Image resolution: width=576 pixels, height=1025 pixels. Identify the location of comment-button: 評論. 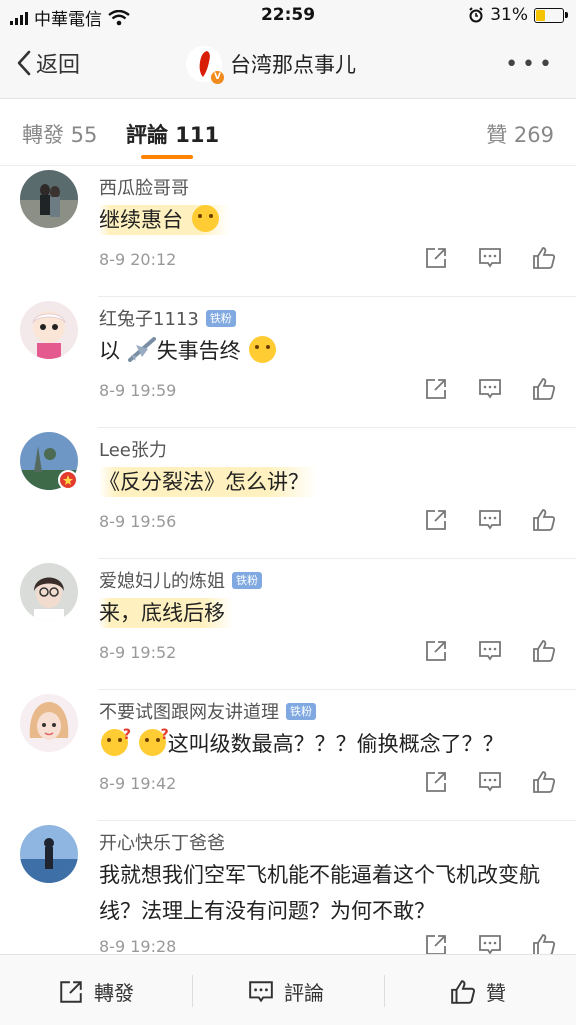
(286, 991).